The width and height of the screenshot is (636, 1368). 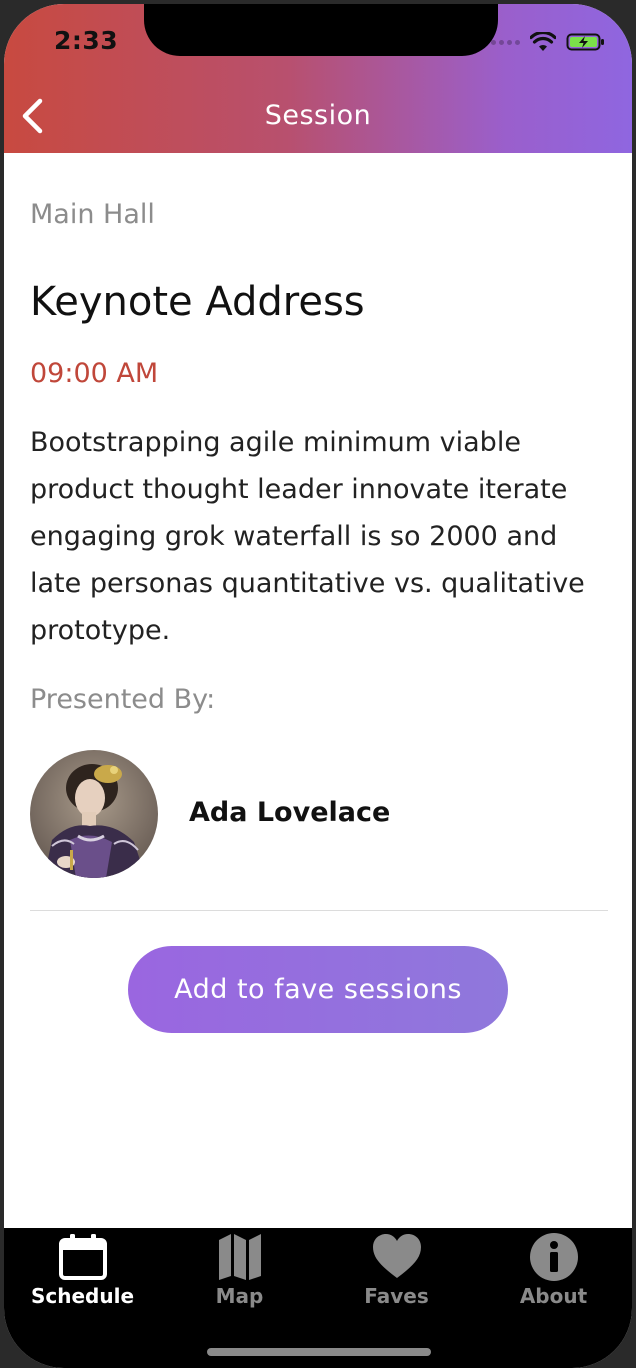 I want to click on add-to-faves-button: Add to fave sessions, so click(x=318, y=989).